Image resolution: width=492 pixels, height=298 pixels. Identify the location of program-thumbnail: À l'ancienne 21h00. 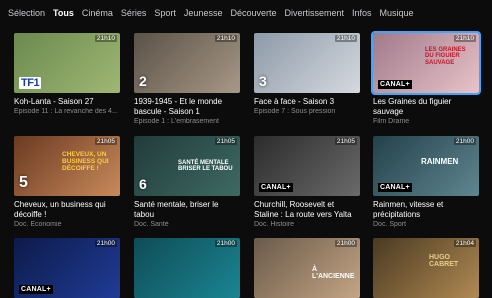
(307, 268).